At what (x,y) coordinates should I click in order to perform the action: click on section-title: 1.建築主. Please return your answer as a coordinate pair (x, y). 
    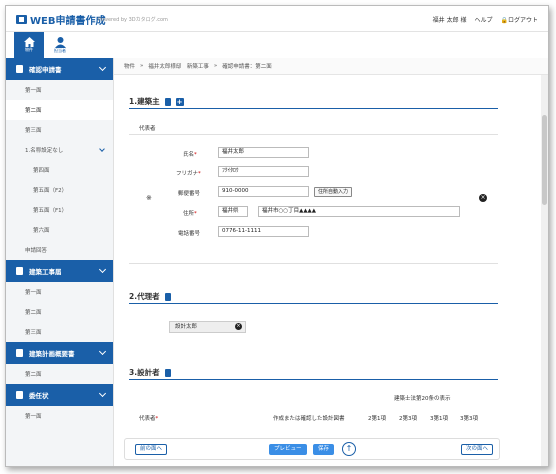
    Looking at the image, I should click on (144, 101).